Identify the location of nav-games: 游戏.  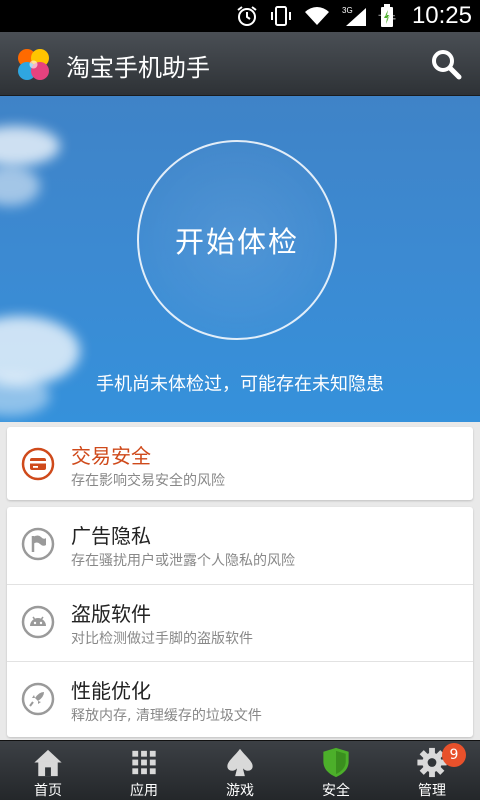
(240, 770).